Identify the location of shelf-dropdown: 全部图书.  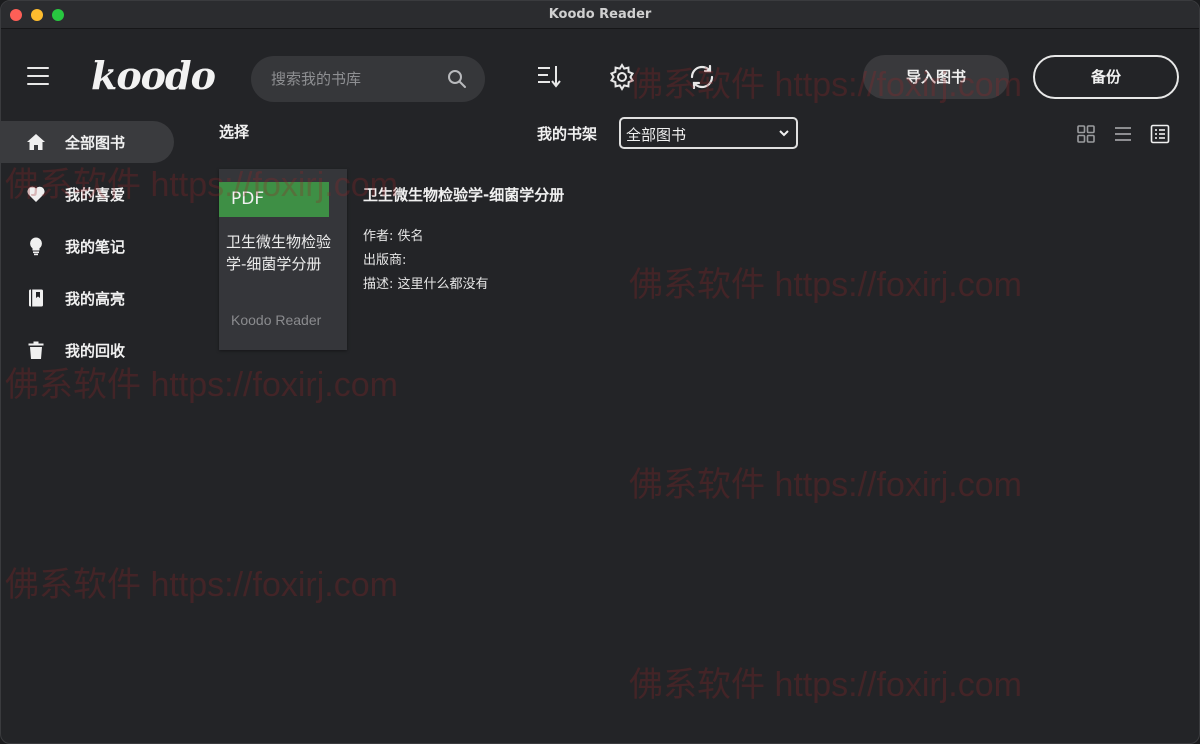
(708, 133).